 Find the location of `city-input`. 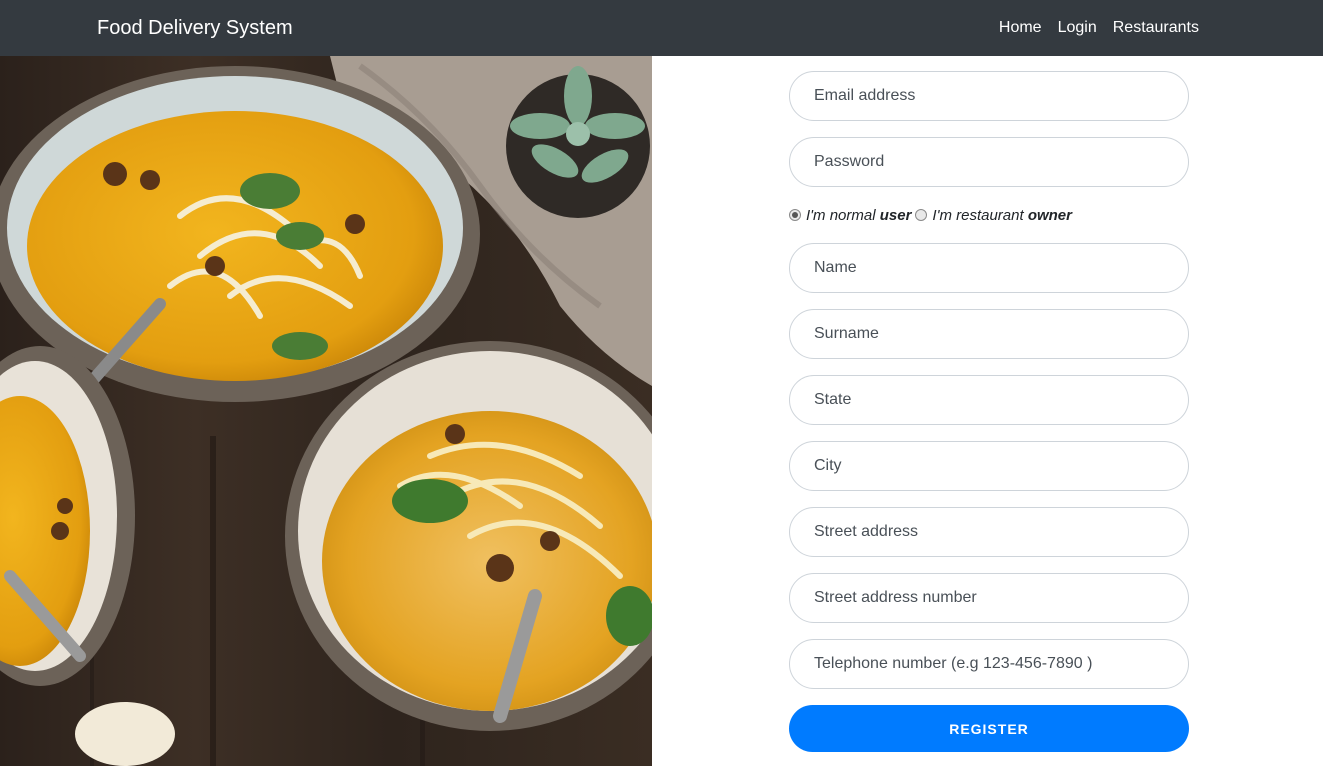

city-input is located at coordinates (989, 466).